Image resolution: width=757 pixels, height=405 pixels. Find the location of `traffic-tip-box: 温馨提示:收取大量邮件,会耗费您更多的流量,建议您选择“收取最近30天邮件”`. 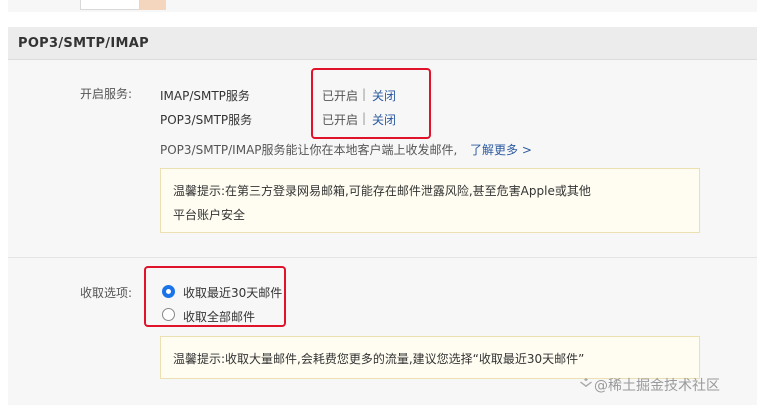

traffic-tip-box: 温馨提示:收取大量邮件,会耗费您更多的流量,建议您选择“收取最近30天邮件” is located at coordinates (430, 357).